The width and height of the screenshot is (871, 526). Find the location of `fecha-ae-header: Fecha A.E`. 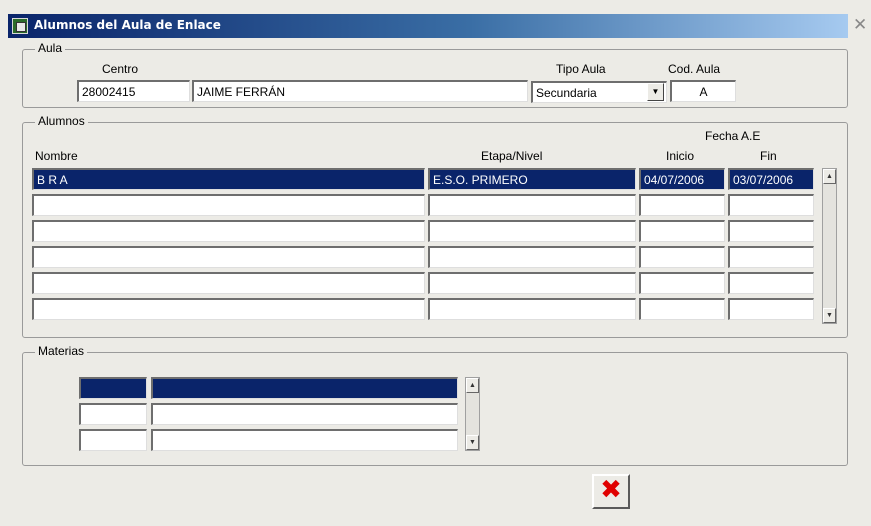

fecha-ae-header: Fecha A.E is located at coordinates (733, 136).